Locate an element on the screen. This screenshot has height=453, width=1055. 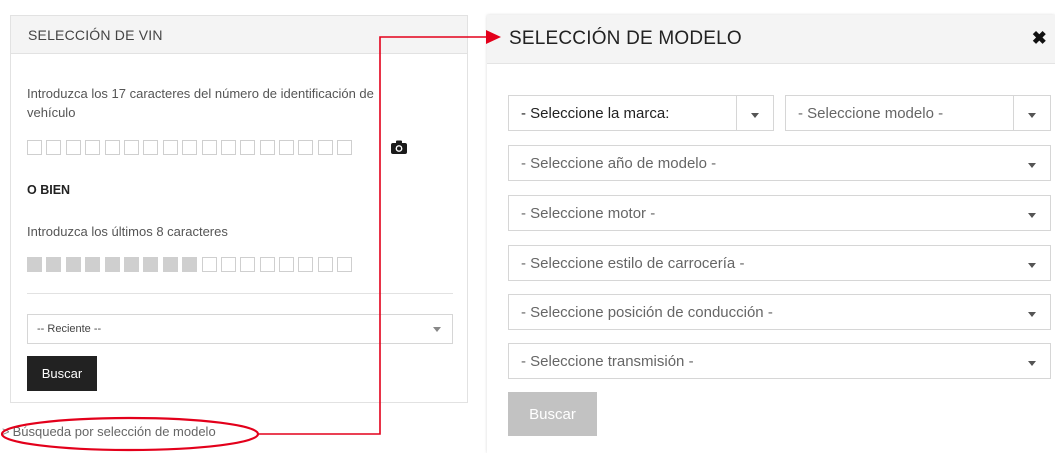
year-select-value: - Seleccione año de modelo - is located at coordinates (619, 163).